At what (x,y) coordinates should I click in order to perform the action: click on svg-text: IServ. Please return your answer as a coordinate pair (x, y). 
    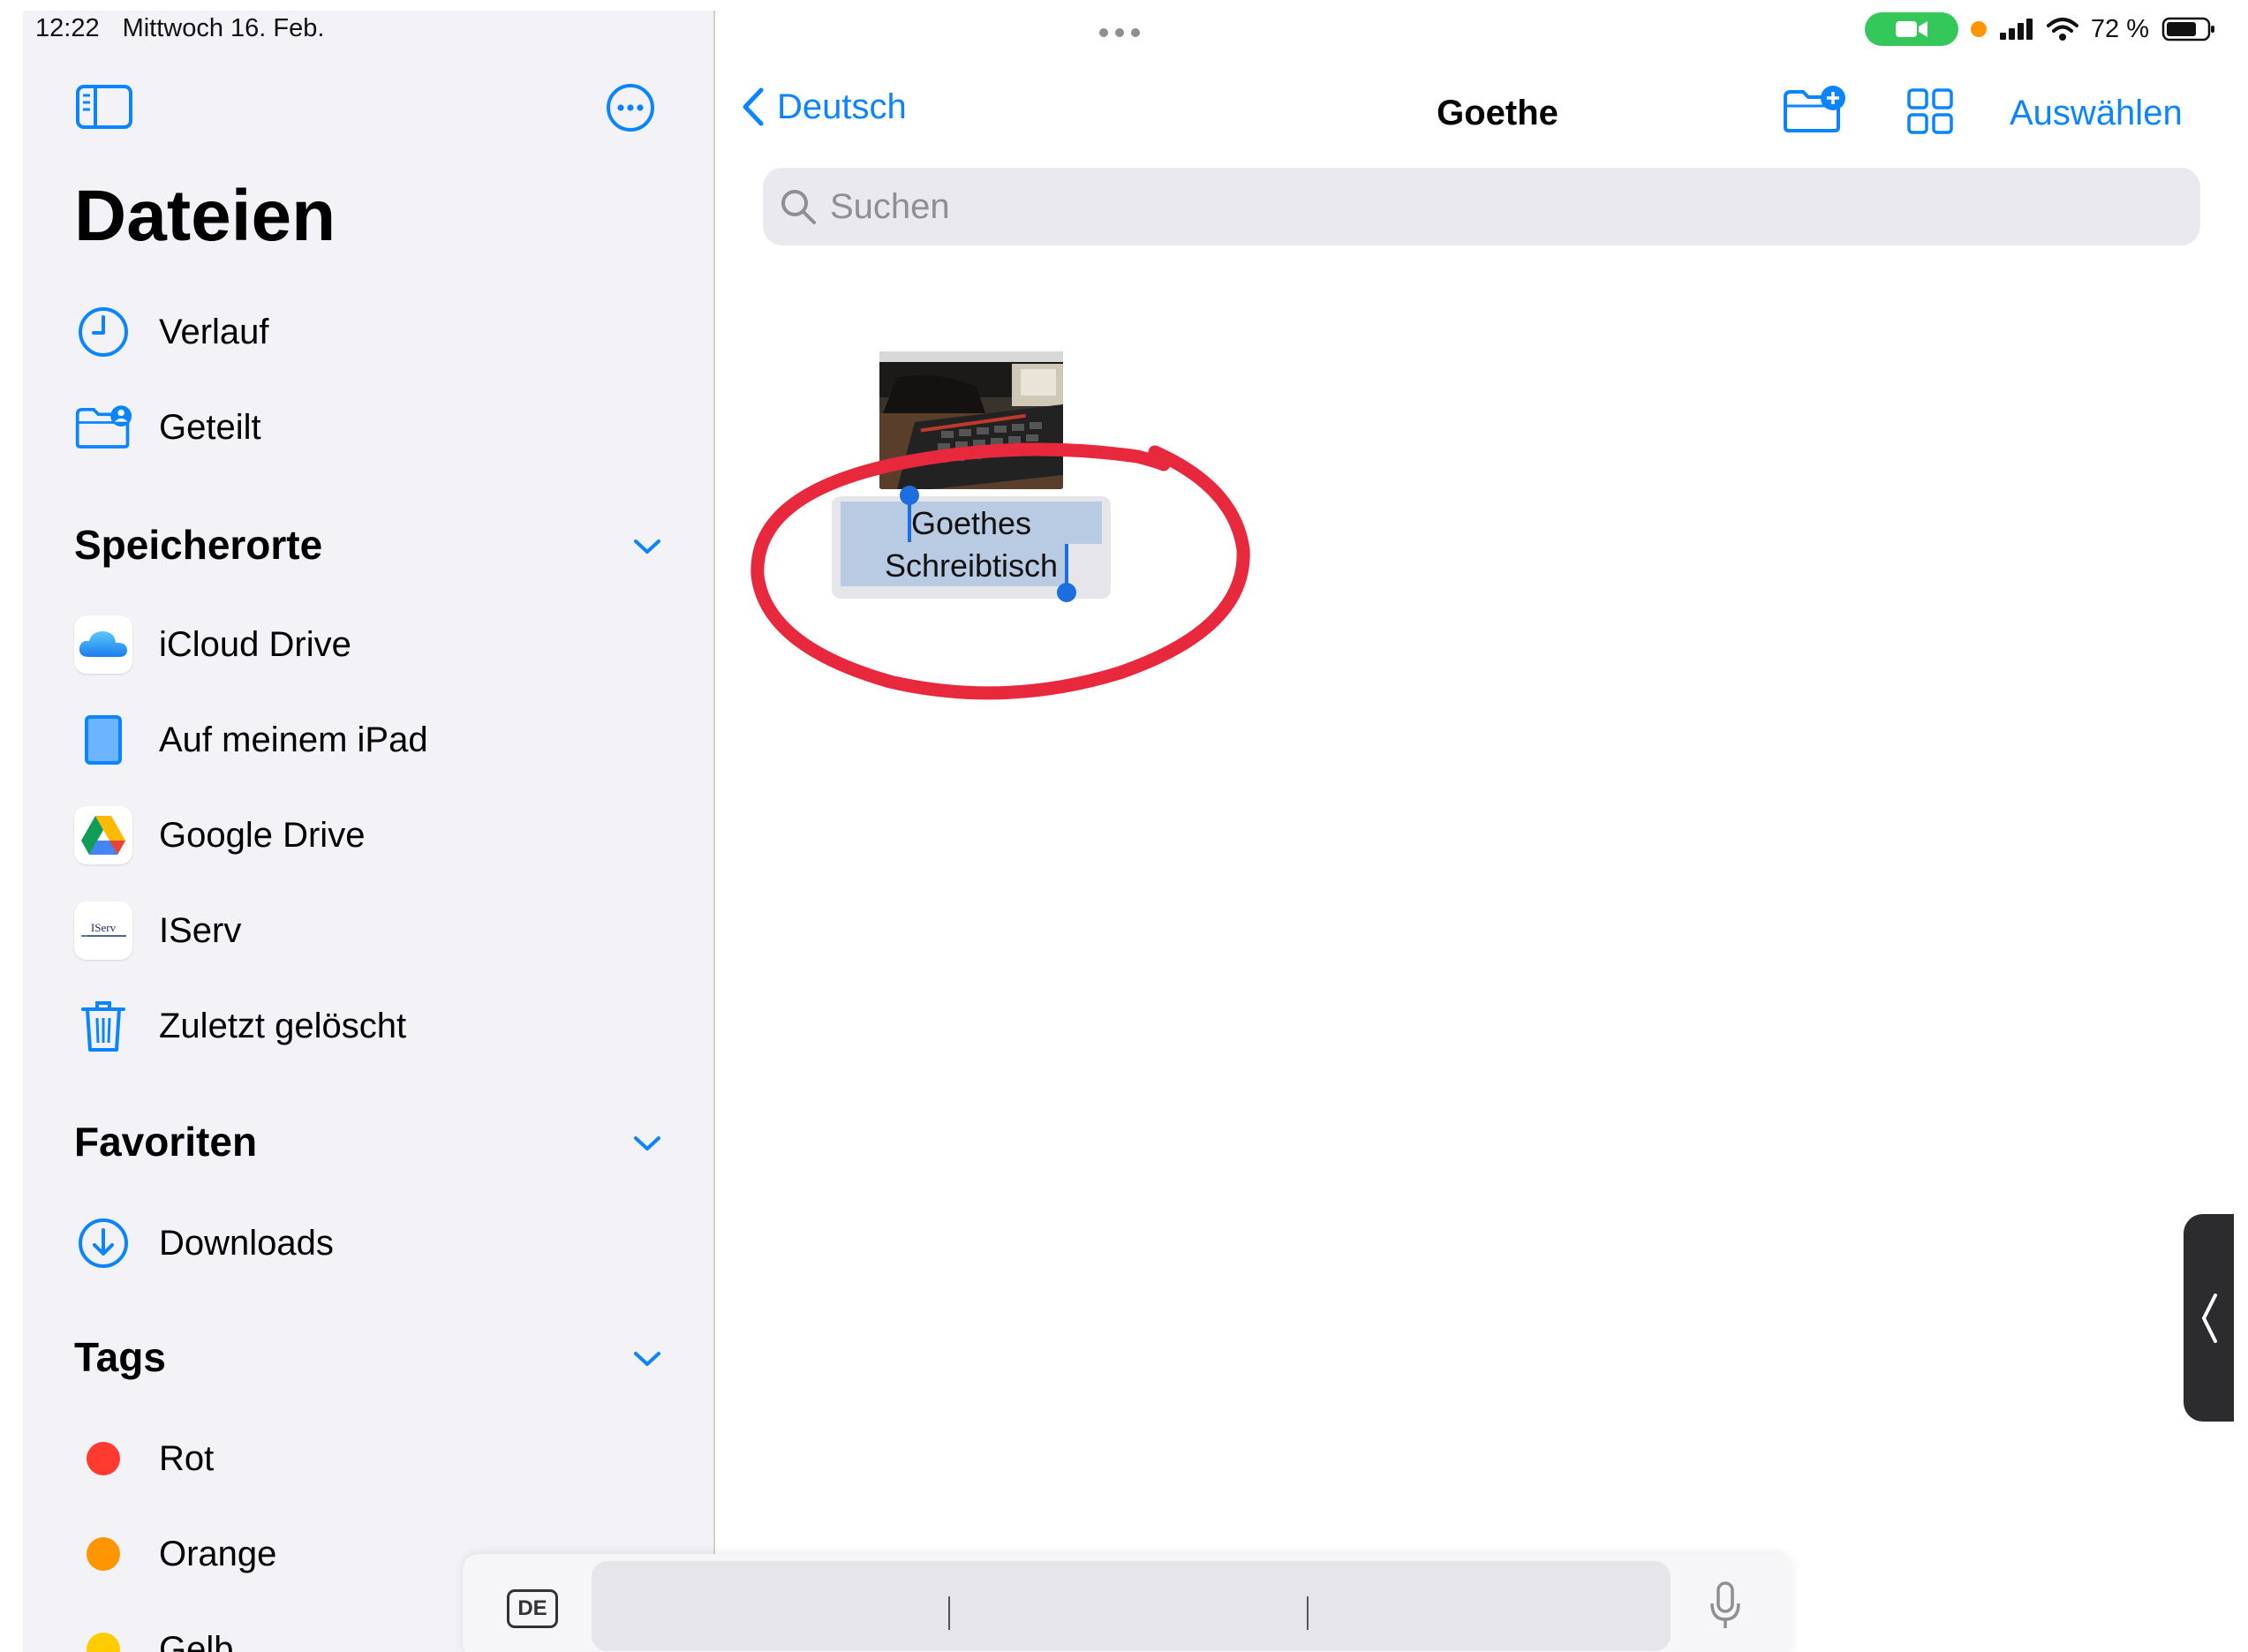
    Looking at the image, I should click on (104, 927).